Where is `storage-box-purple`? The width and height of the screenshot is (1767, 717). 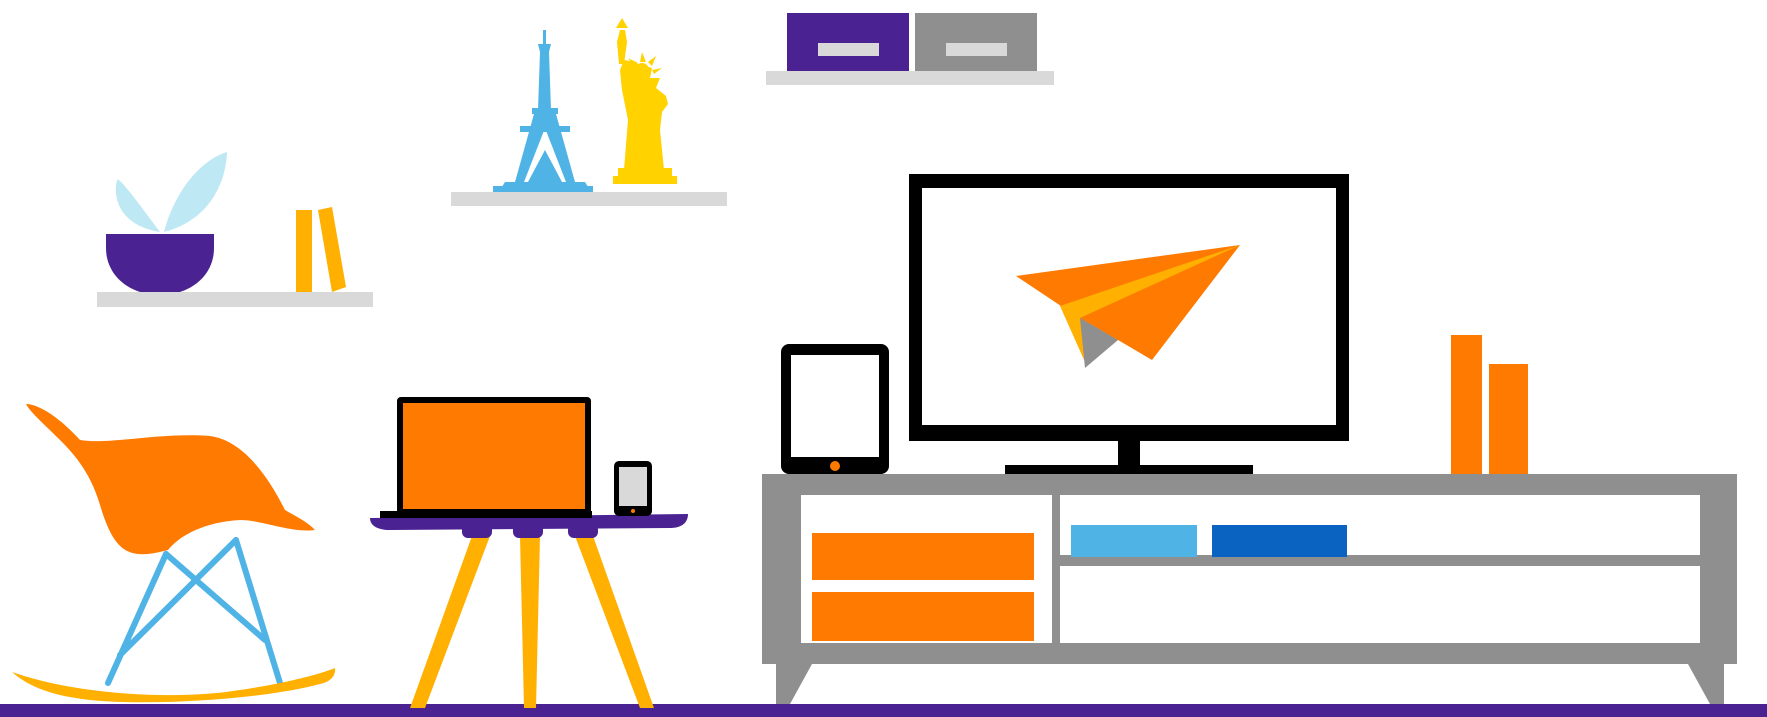 storage-box-purple is located at coordinates (848, 42).